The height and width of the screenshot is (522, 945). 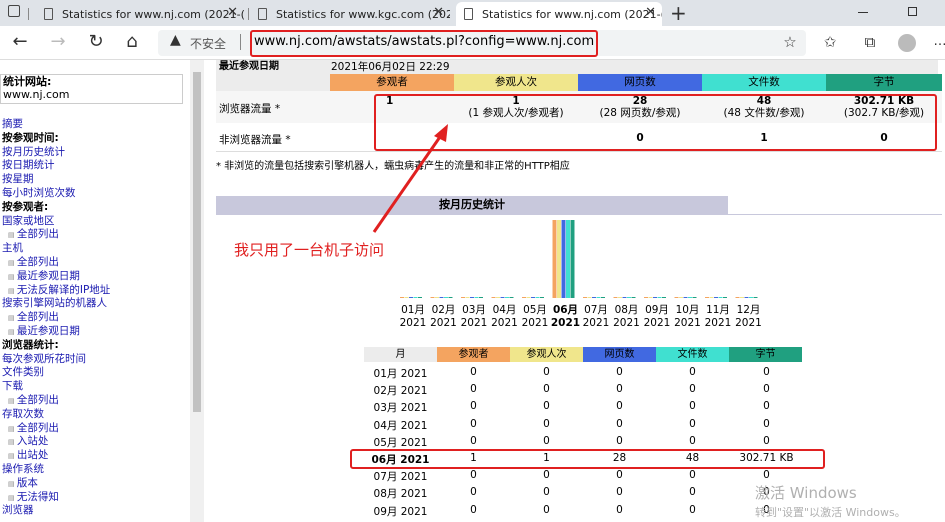 What do you see at coordinates (14, 11) in the screenshot?
I see `window-menu-icon` at bounding box center [14, 11].